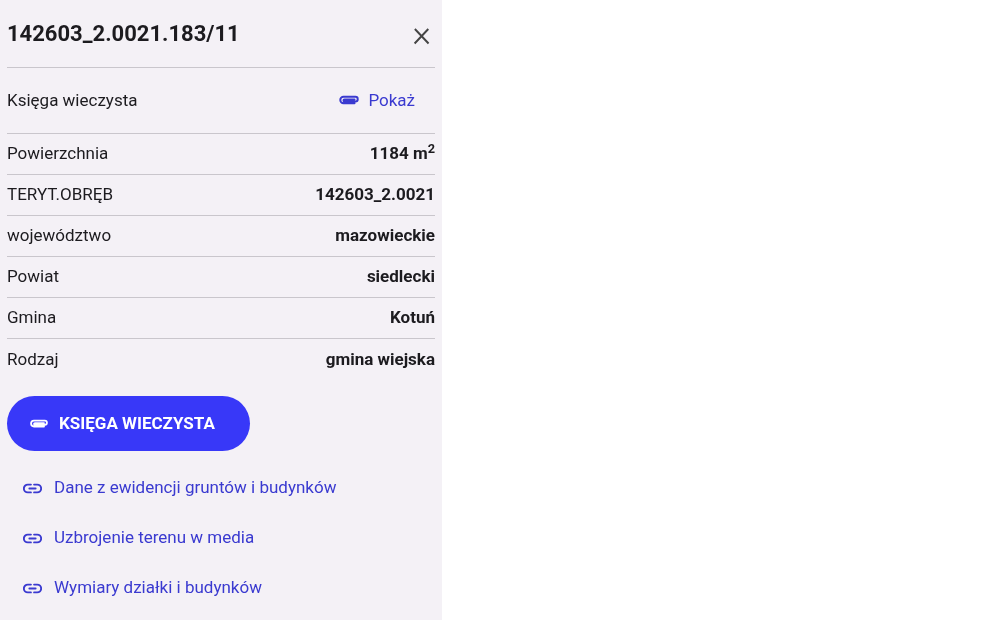 The height and width of the screenshot is (630, 1008). Describe the element at coordinates (421, 33) in the screenshot. I see `close-button: ×` at that location.